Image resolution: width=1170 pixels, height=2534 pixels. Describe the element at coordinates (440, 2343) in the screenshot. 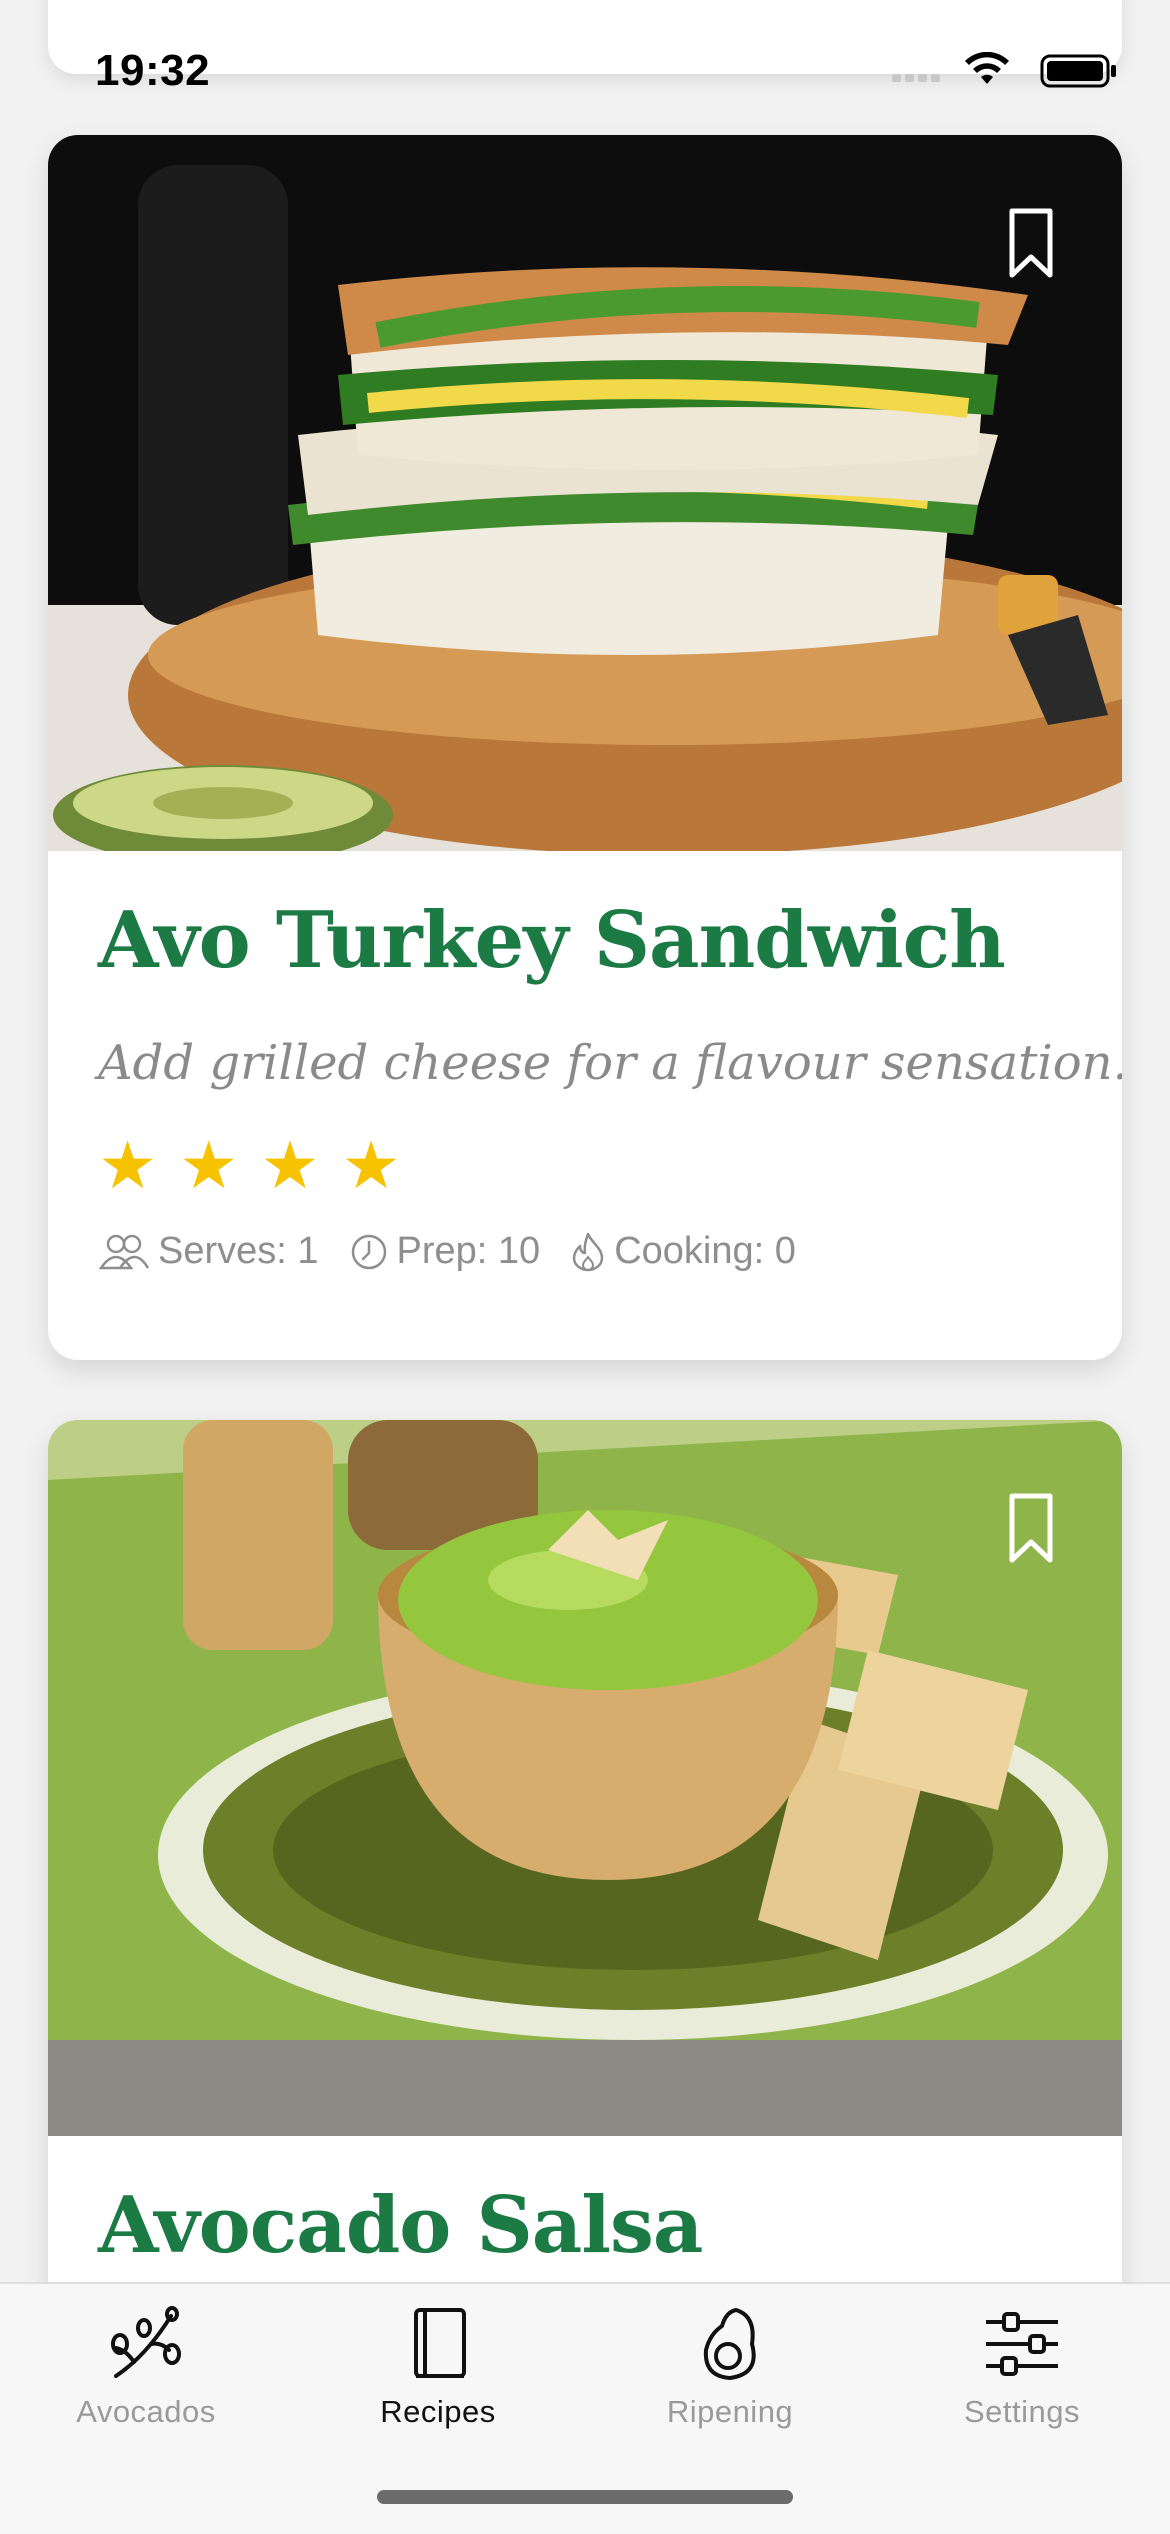

I see `book-icon` at that location.